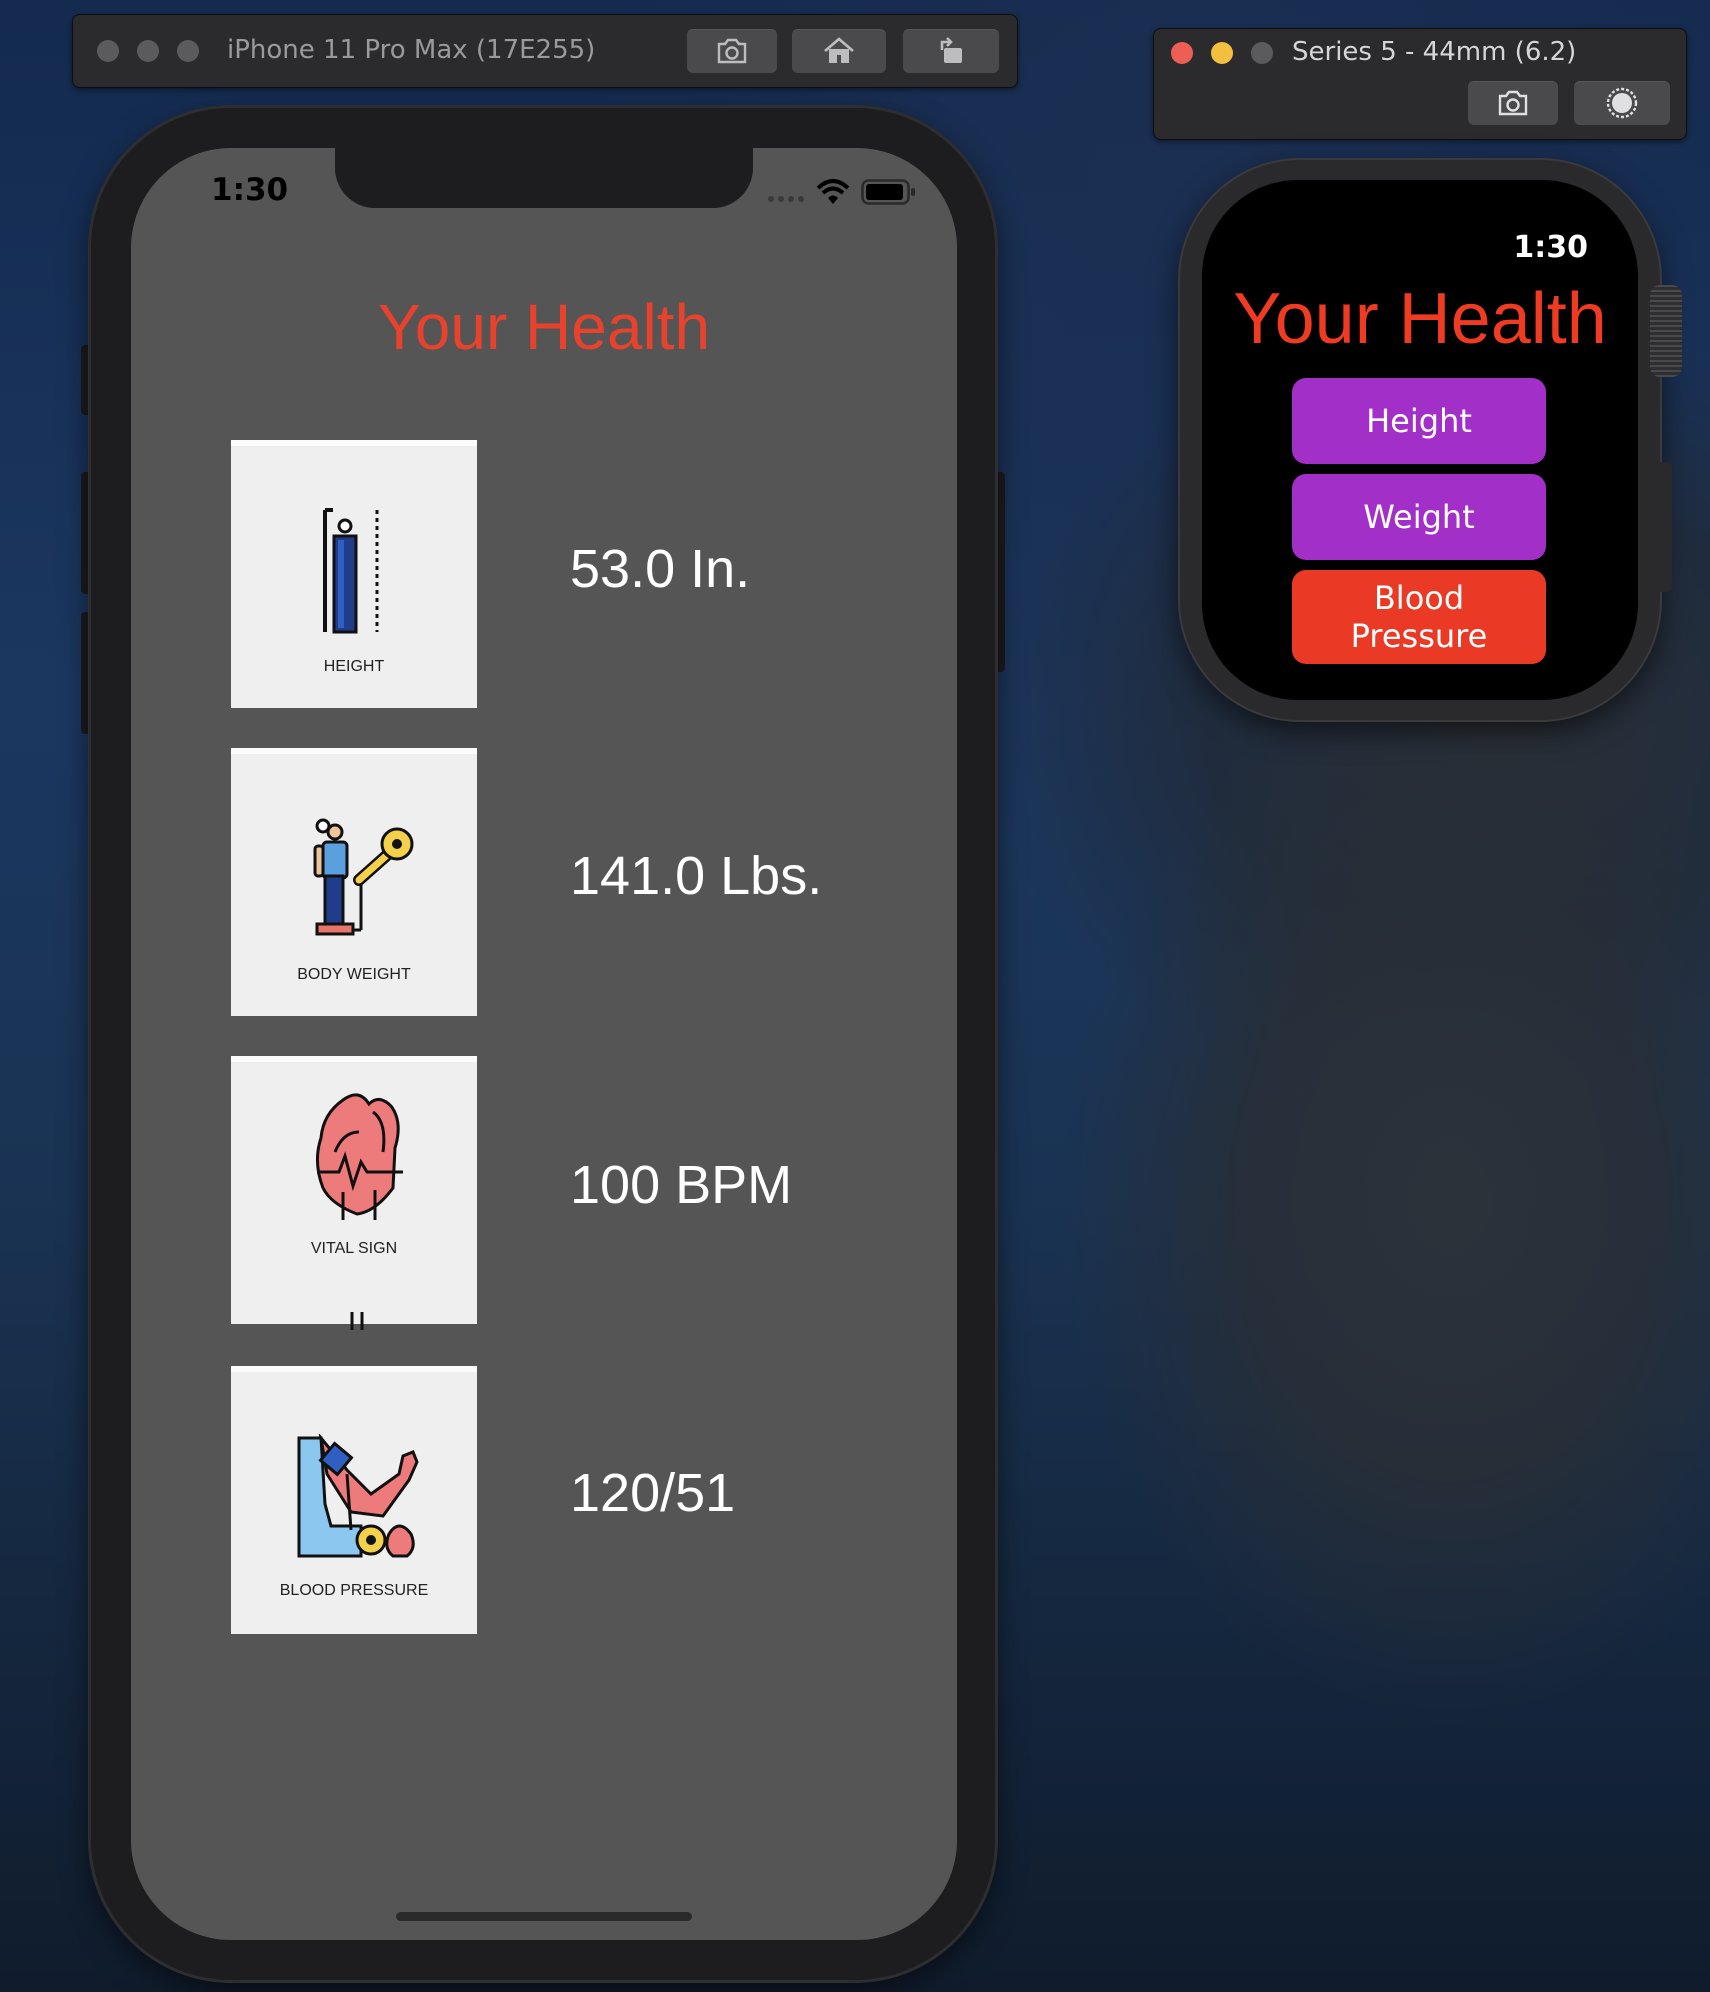 The height and width of the screenshot is (1992, 1710). Describe the element at coordinates (1666, 331) in the screenshot. I see `digital-crown` at that location.